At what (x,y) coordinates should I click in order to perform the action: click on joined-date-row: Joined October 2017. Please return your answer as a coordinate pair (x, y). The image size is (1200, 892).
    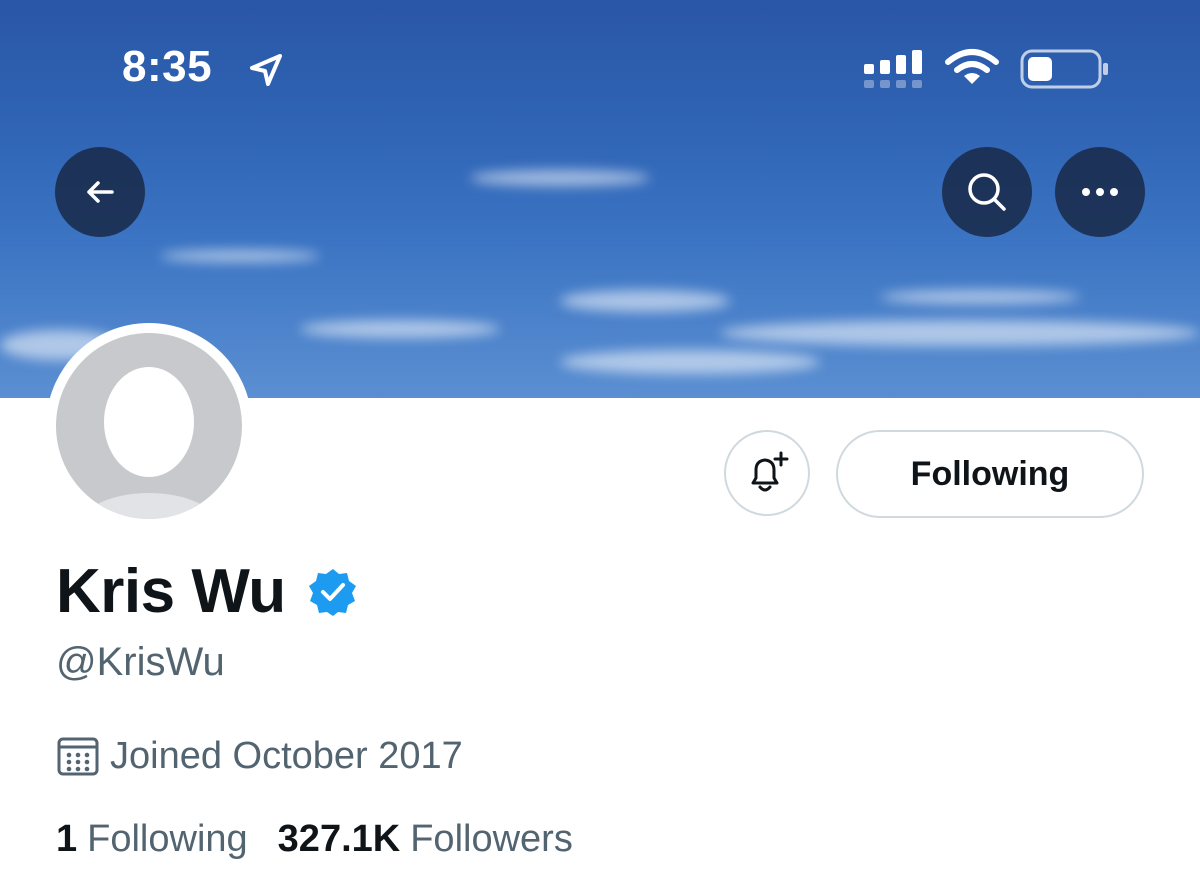
    Looking at the image, I should click on (259, 756).